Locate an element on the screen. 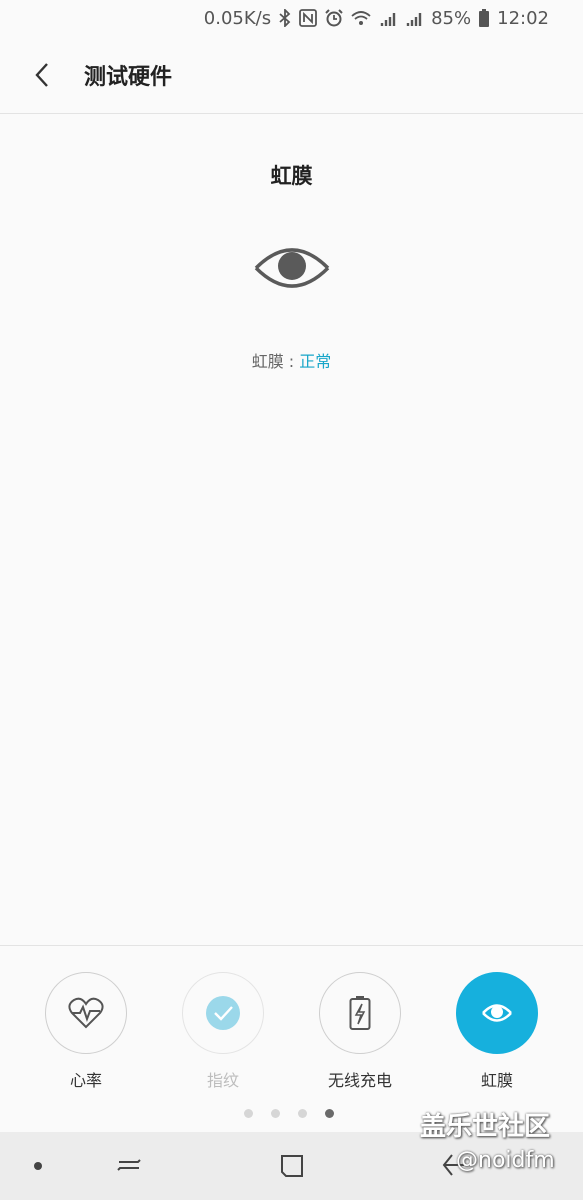 Image resolution: width=583 pixels, height=1200 pixels. status-line: 虹膜 : 正常 is located at coordinates (291, 360).